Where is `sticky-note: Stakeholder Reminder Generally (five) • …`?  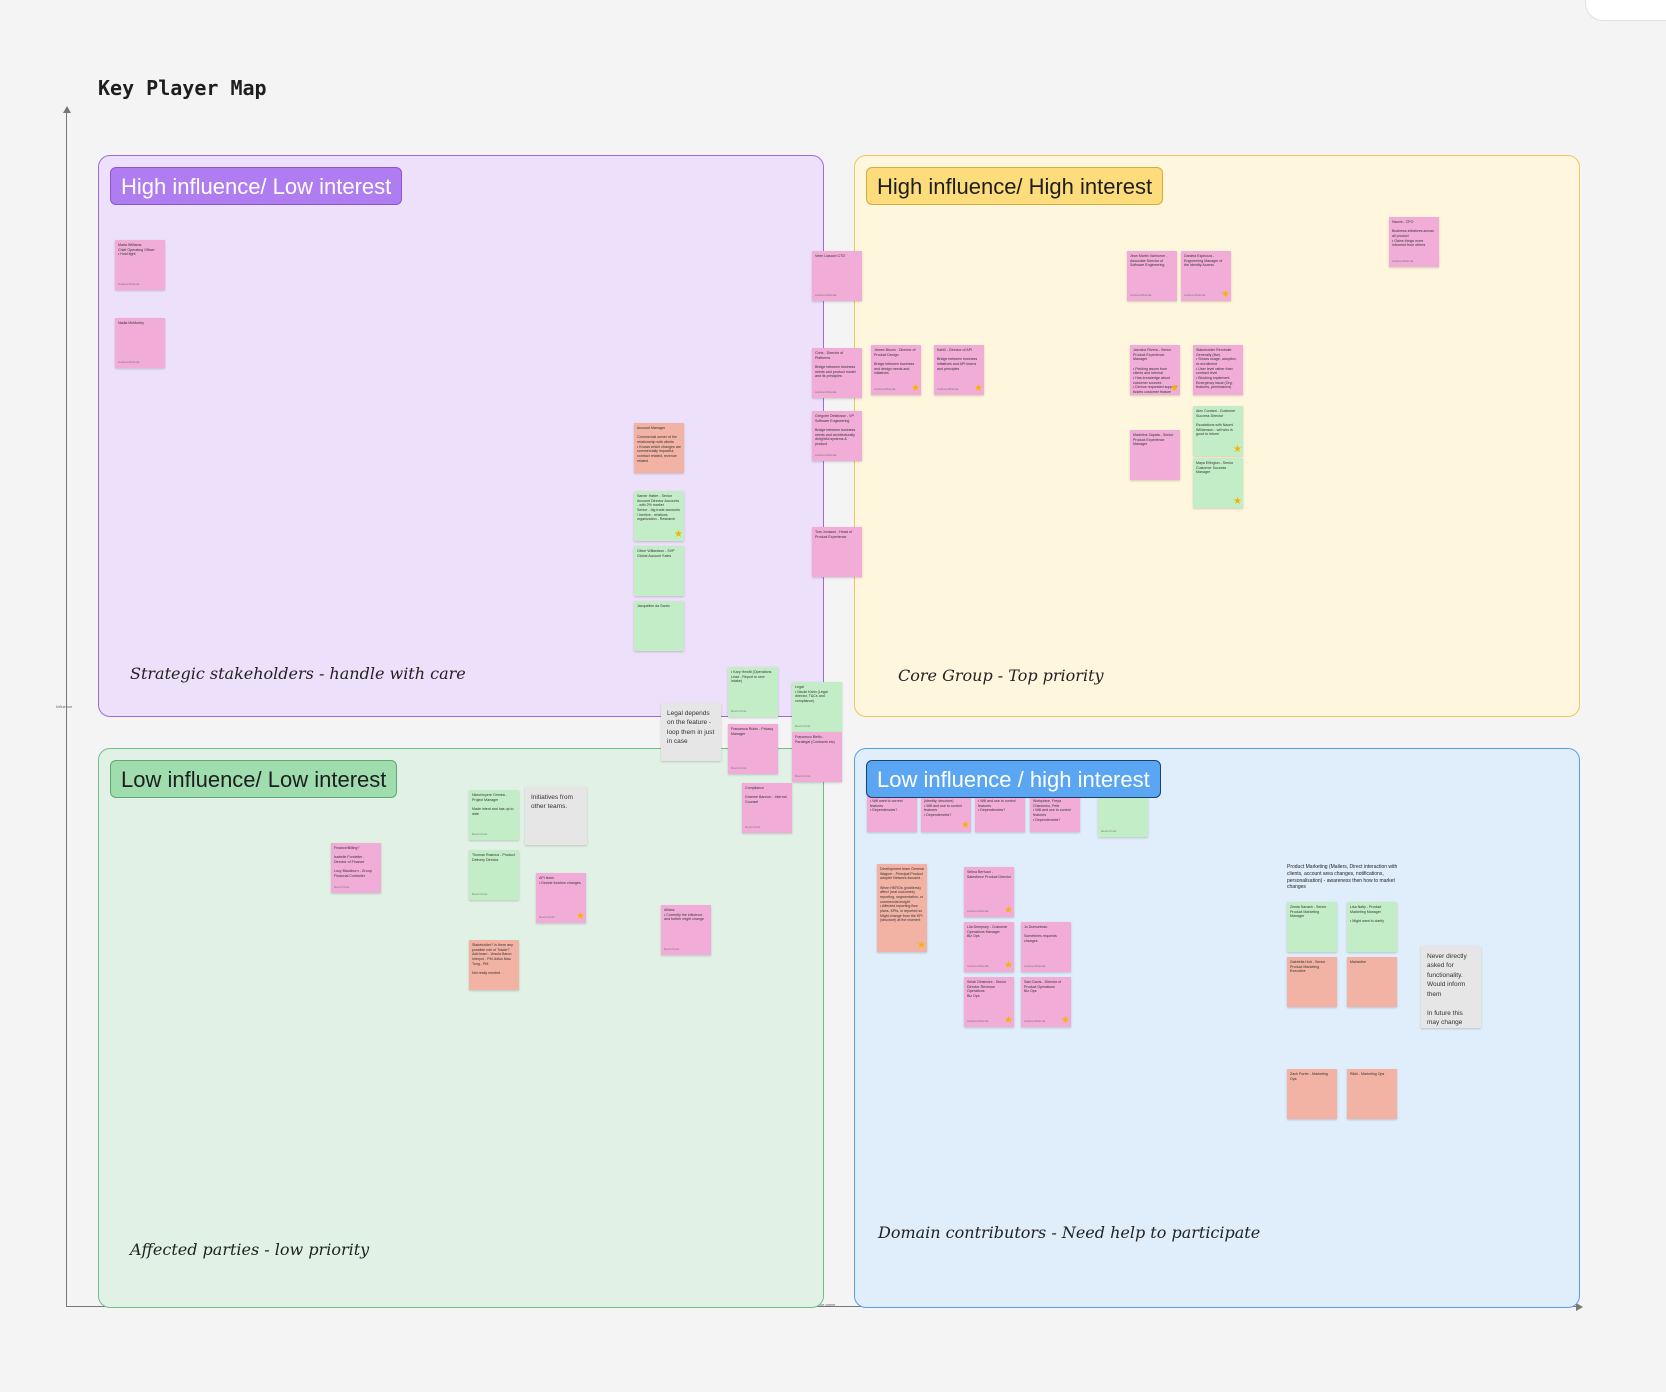 sticky-note: Stakeholder Reminder Generally (five) • … is located at coordinates (1218, 370).